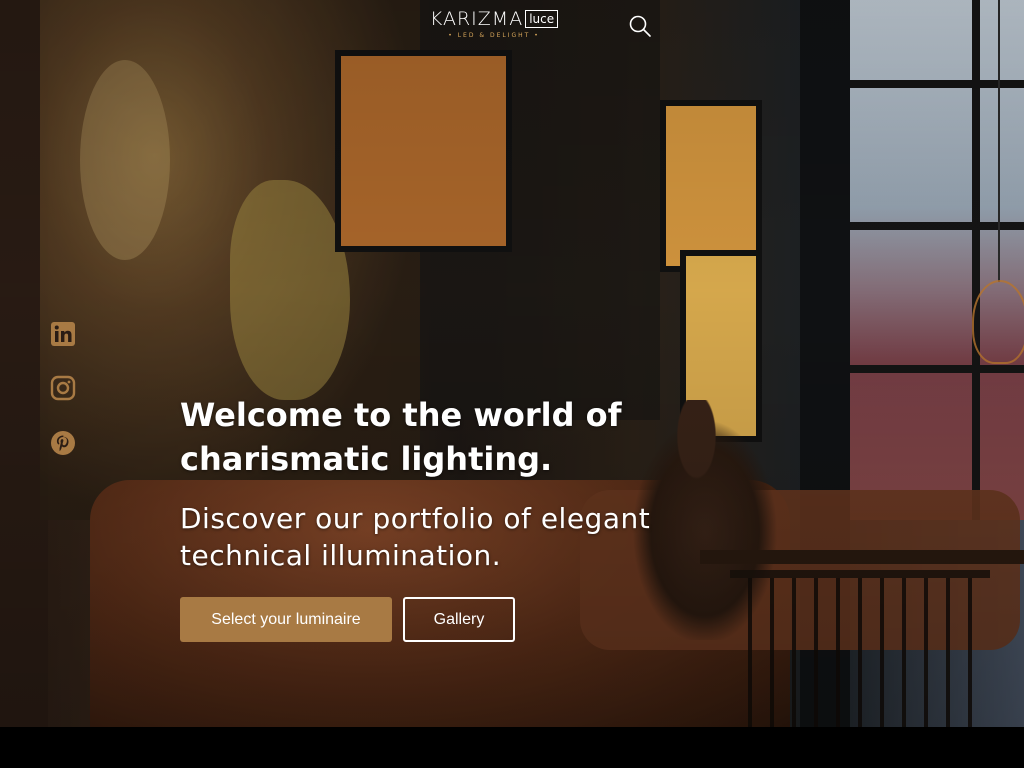 This screenshot has height=768, width=1024. I want to click on search-button, so click(640, 26).